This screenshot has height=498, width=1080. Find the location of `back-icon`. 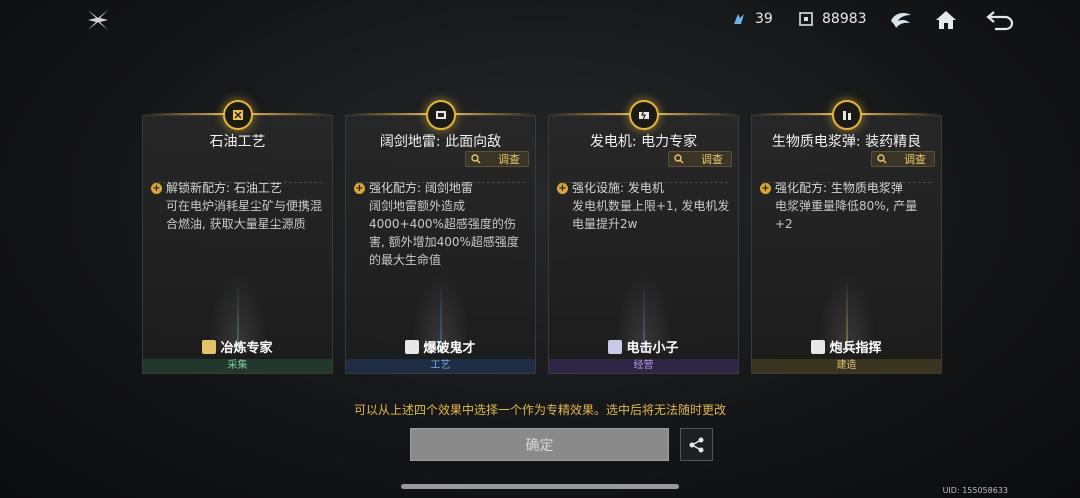

back-icon is located at coordinates (1000, 20).